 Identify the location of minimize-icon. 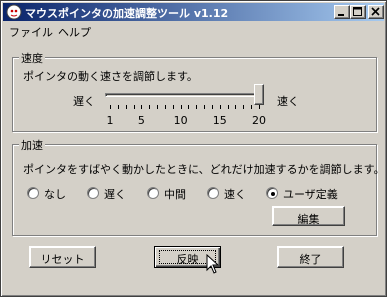
(341, 15).